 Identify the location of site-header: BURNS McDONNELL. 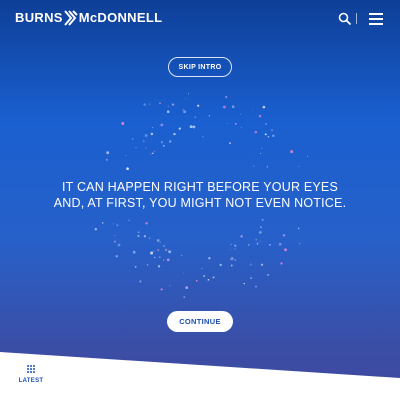
(200, 18).